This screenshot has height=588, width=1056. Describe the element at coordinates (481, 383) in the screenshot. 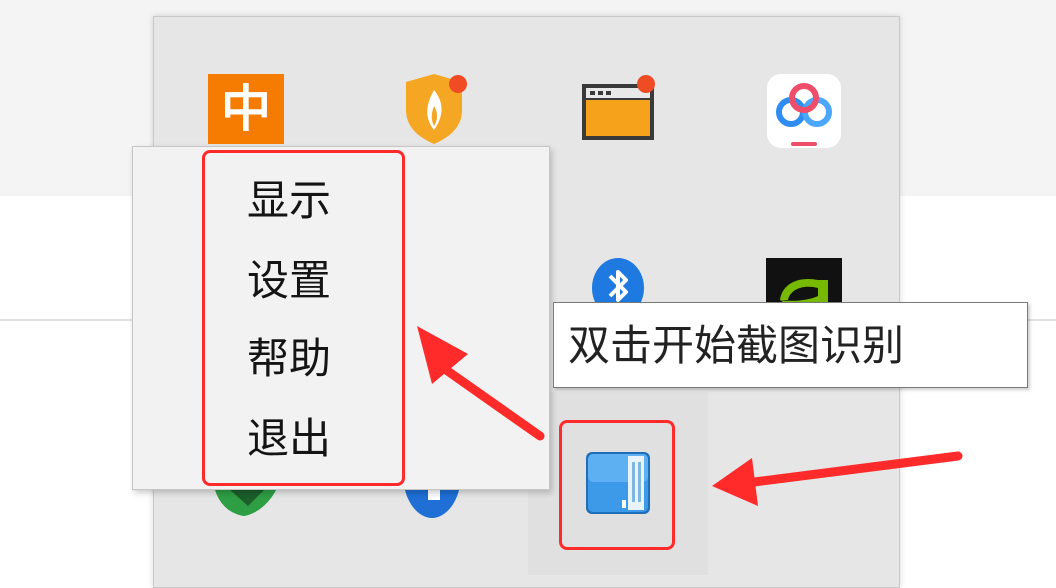

I see `arrow-to-menu` at that location.